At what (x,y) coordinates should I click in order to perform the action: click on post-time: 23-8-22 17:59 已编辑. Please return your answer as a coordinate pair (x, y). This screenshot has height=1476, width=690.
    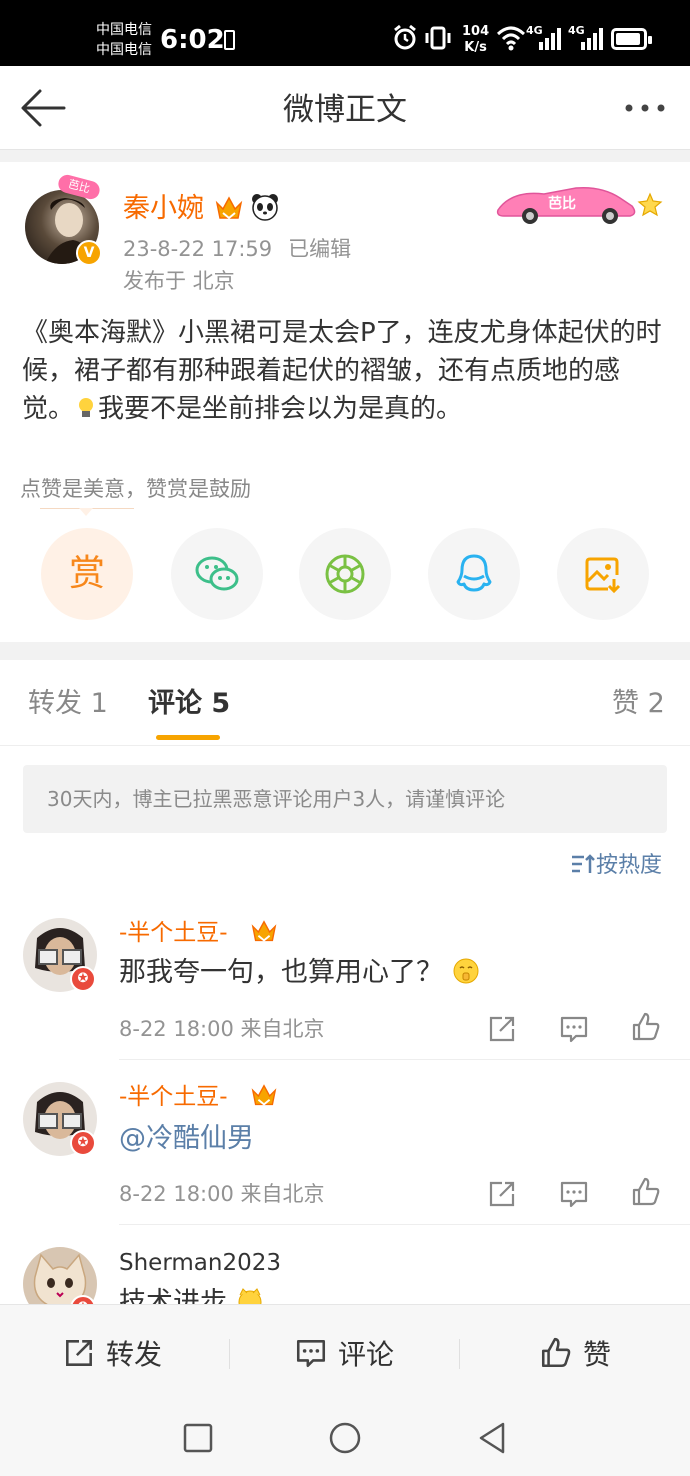
    Looking at the image, I should click on (237, 249).